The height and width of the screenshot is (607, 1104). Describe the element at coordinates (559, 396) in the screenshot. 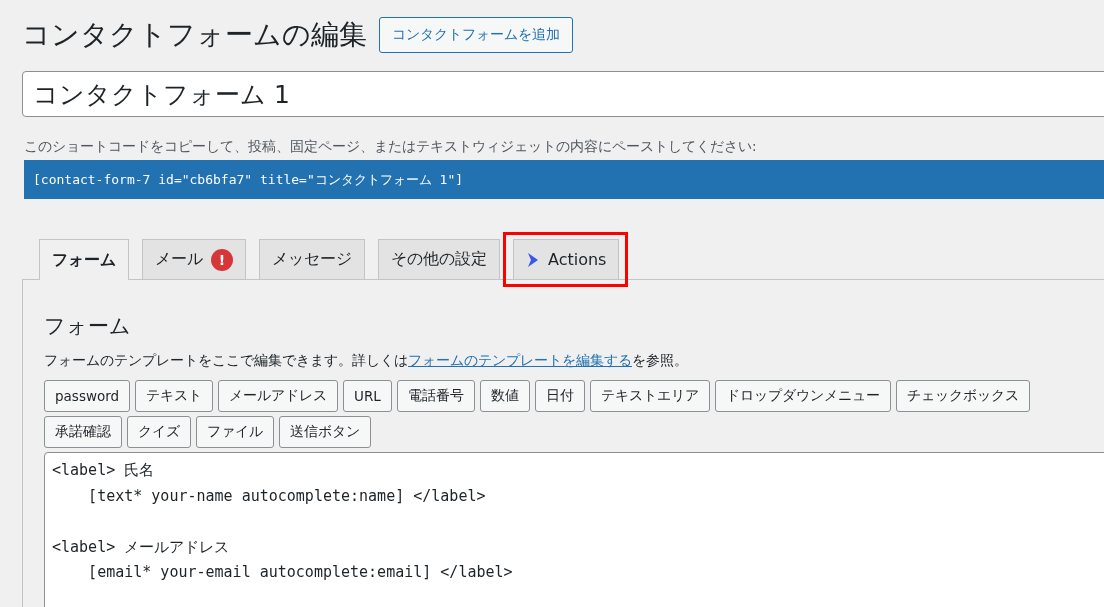

I see `tag-generator-button: 日付` at that location.